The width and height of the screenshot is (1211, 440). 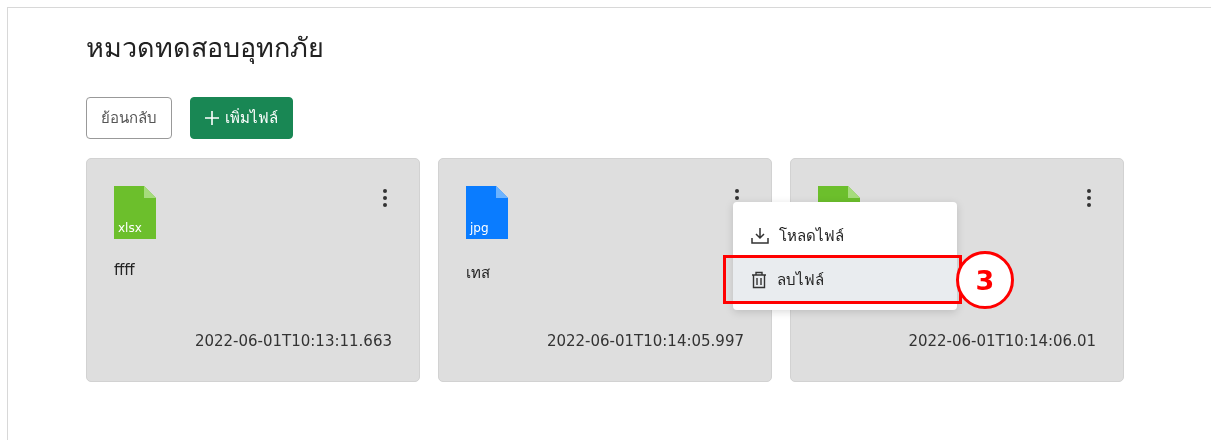 I want to click on back-button: ย้อนกลับ, so click(x=129, y=118).